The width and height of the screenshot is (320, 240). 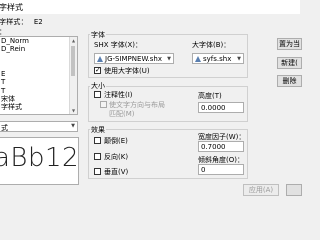 What do you see at coordinates (39, 126) in the screenshot?
I see `style-filter-dropdown: 式 ▼` at bounding box center [39, 126].